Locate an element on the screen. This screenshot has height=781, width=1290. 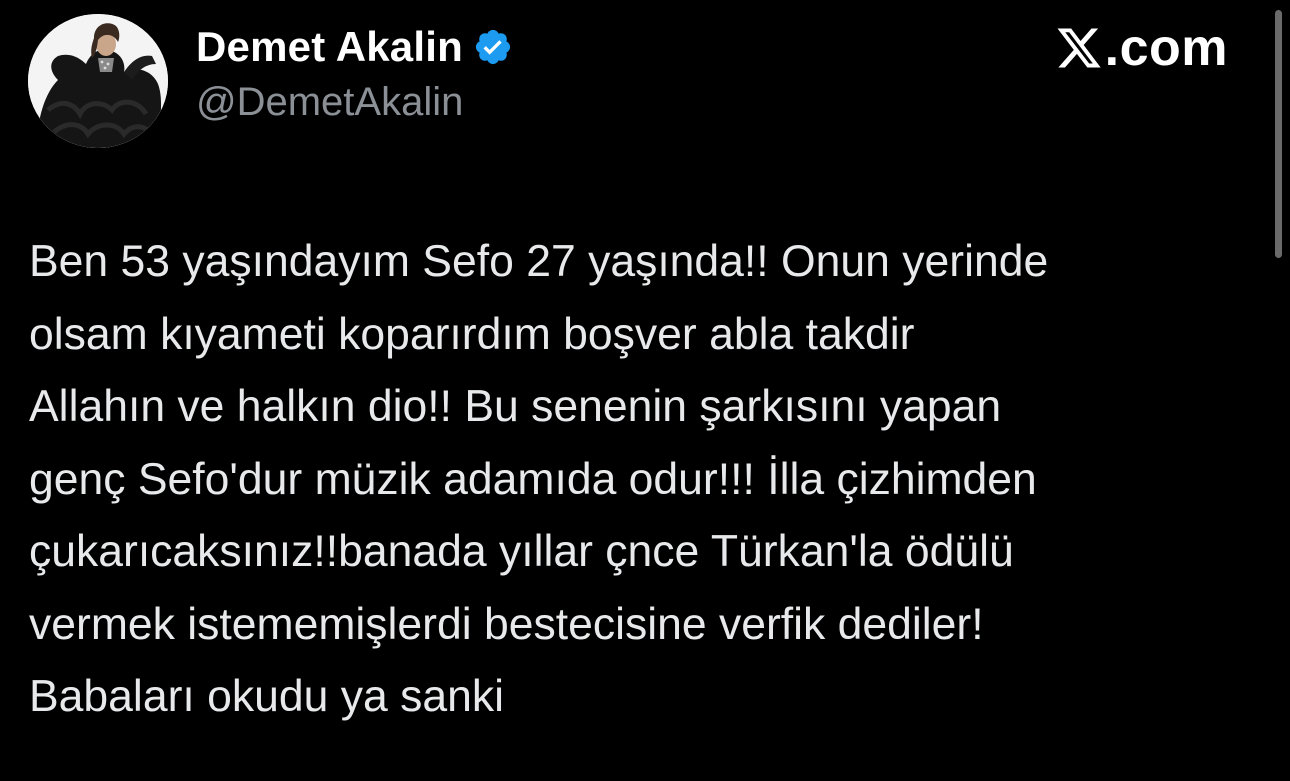
display-name: Demet Akalin is located at coordinates (329, 47).